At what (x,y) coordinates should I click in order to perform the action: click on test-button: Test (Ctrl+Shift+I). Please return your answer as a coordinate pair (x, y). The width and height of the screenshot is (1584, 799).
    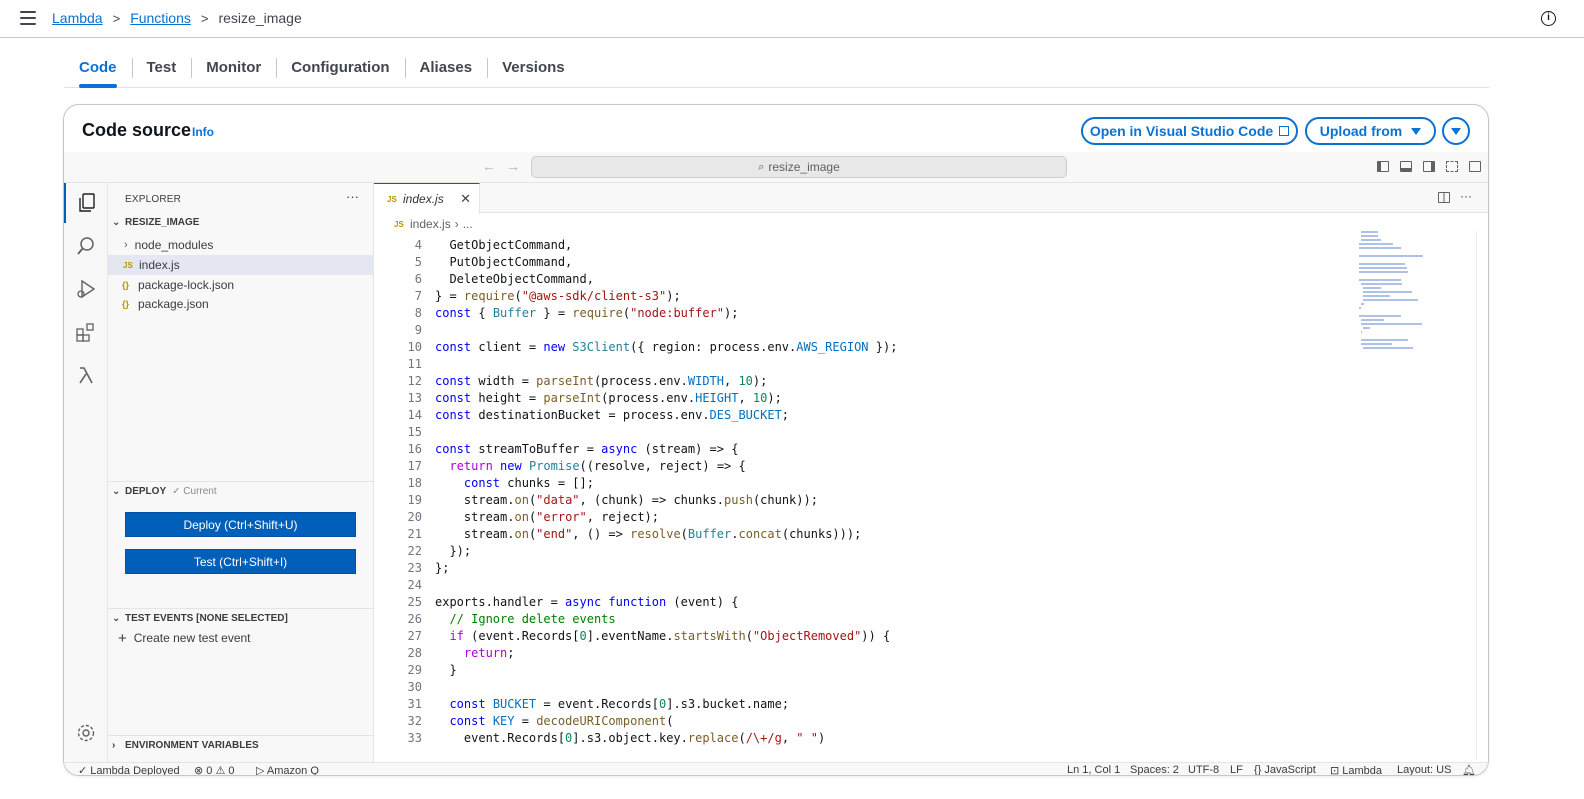
    Looking at the image, I should click on (240, 561).